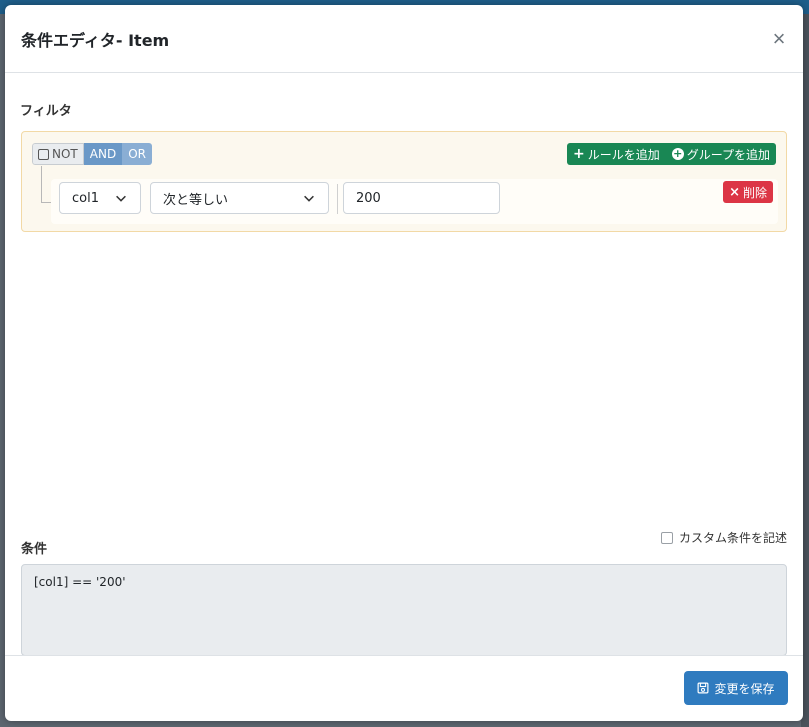 Image resolution: width=809 pixels, height=727 pixels. I want to click on not-label: NOT, so click(65, 154).